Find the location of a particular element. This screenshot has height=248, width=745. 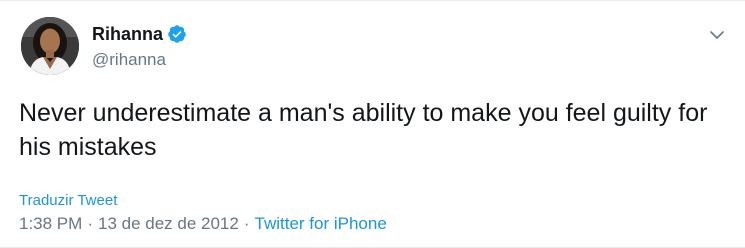

author-handle: @rihanna is located at coordinates (129, 60).